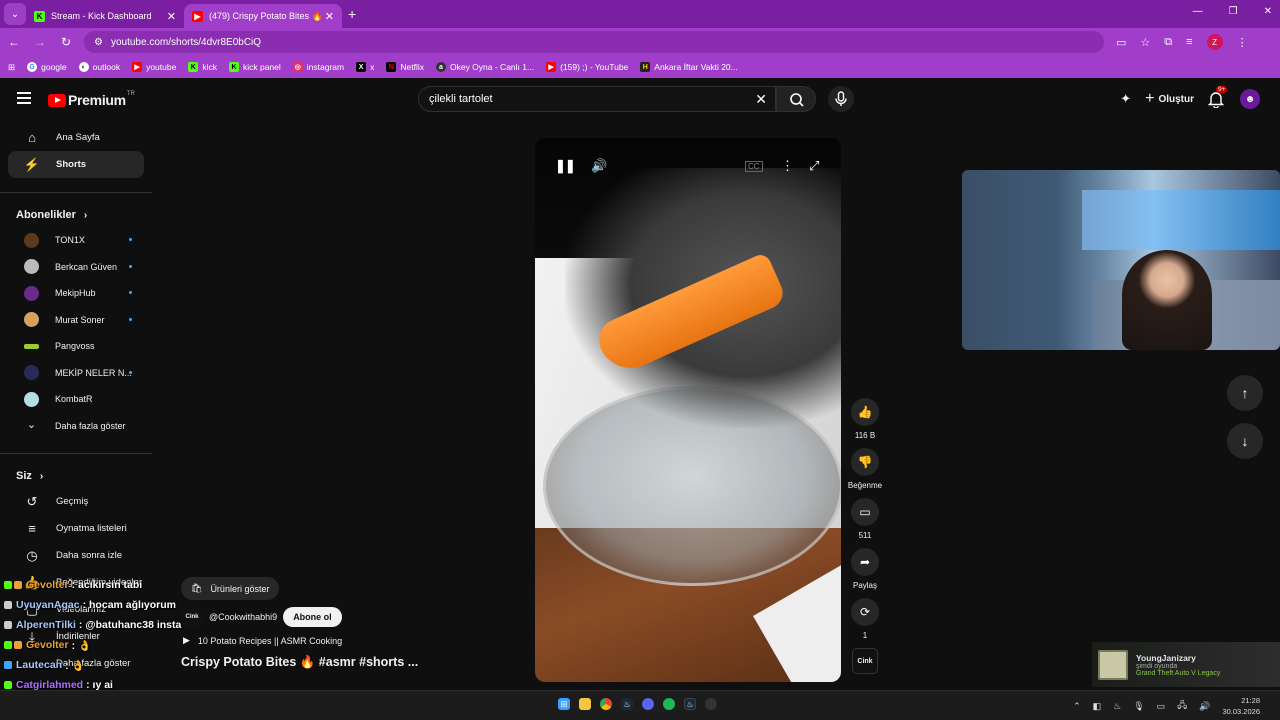 Image resolution: width=1280 pixels, height=720 pixels. I want to click on comment-action: ▭ 511, so click(865, 519).